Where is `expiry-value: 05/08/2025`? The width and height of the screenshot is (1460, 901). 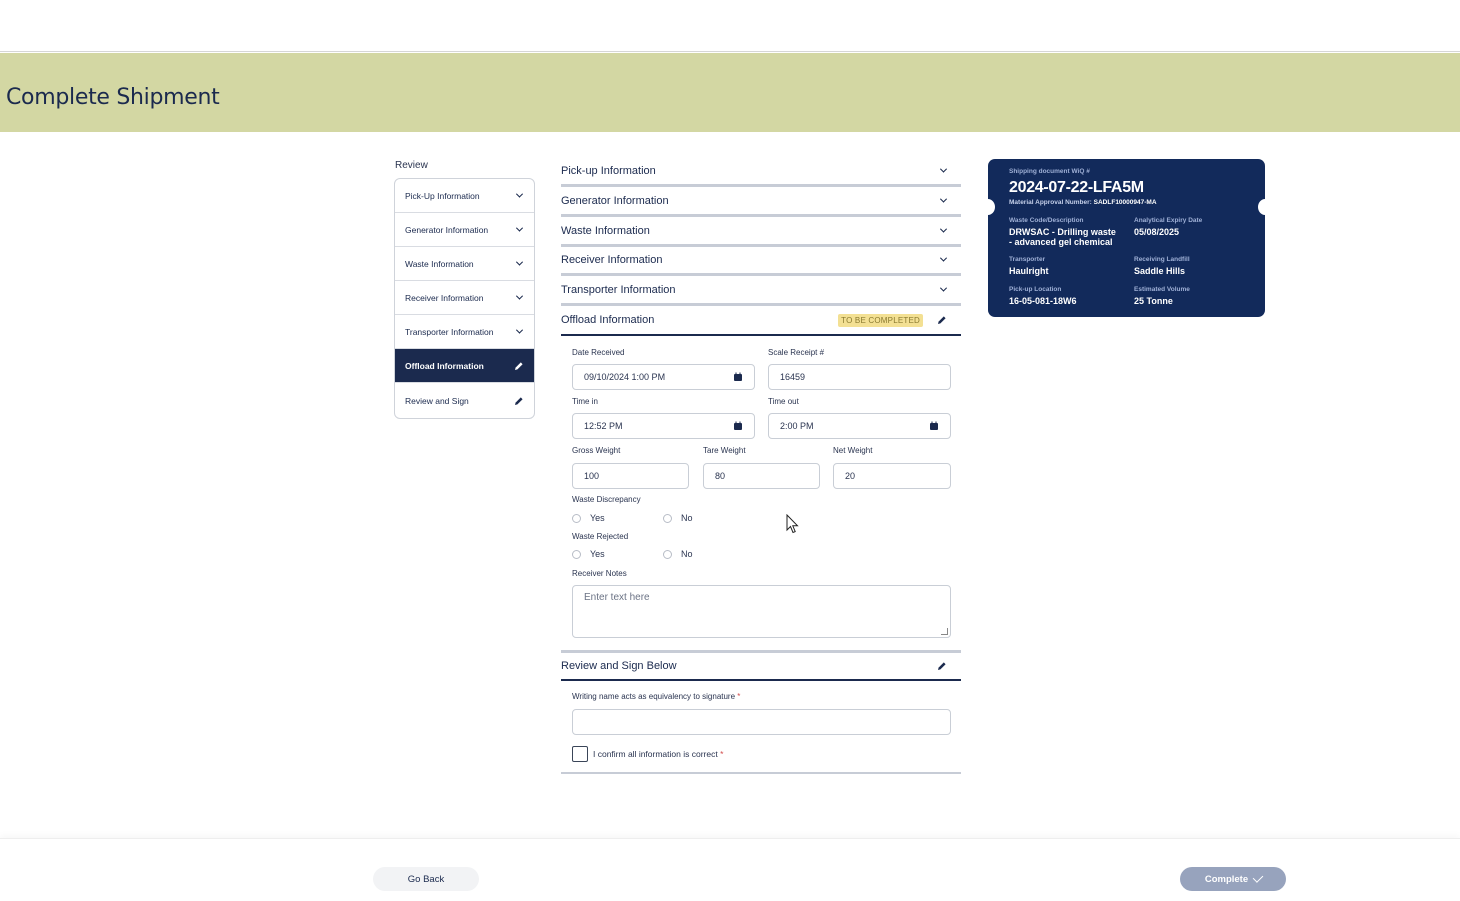 expiry-value: 05/08/2025 is located at coordinates (1157, 232).